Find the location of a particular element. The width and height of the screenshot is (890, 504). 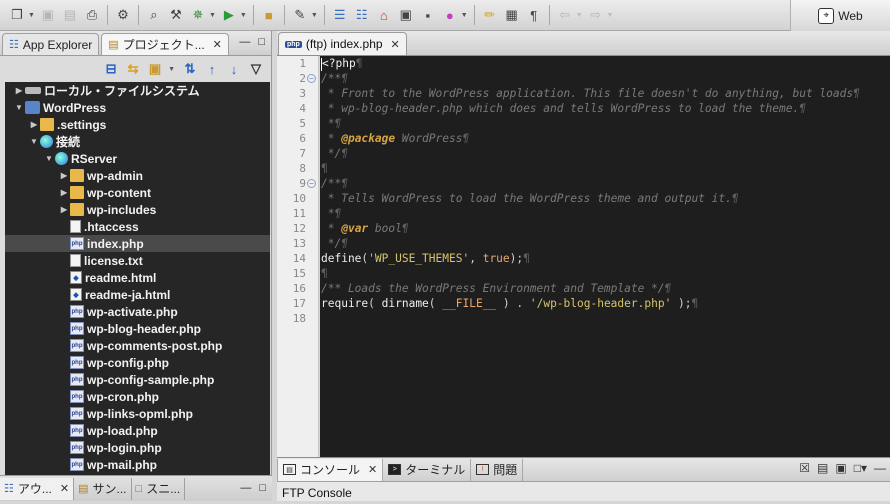

view-menu-icon: ▽ is located at coordinates (256, 69).